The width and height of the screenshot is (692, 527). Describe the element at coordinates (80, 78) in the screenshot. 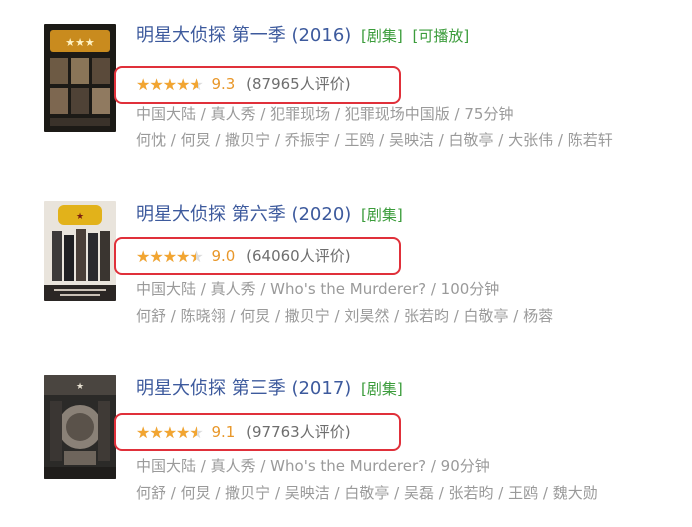

I see `poster-image: ★★★` at that location.